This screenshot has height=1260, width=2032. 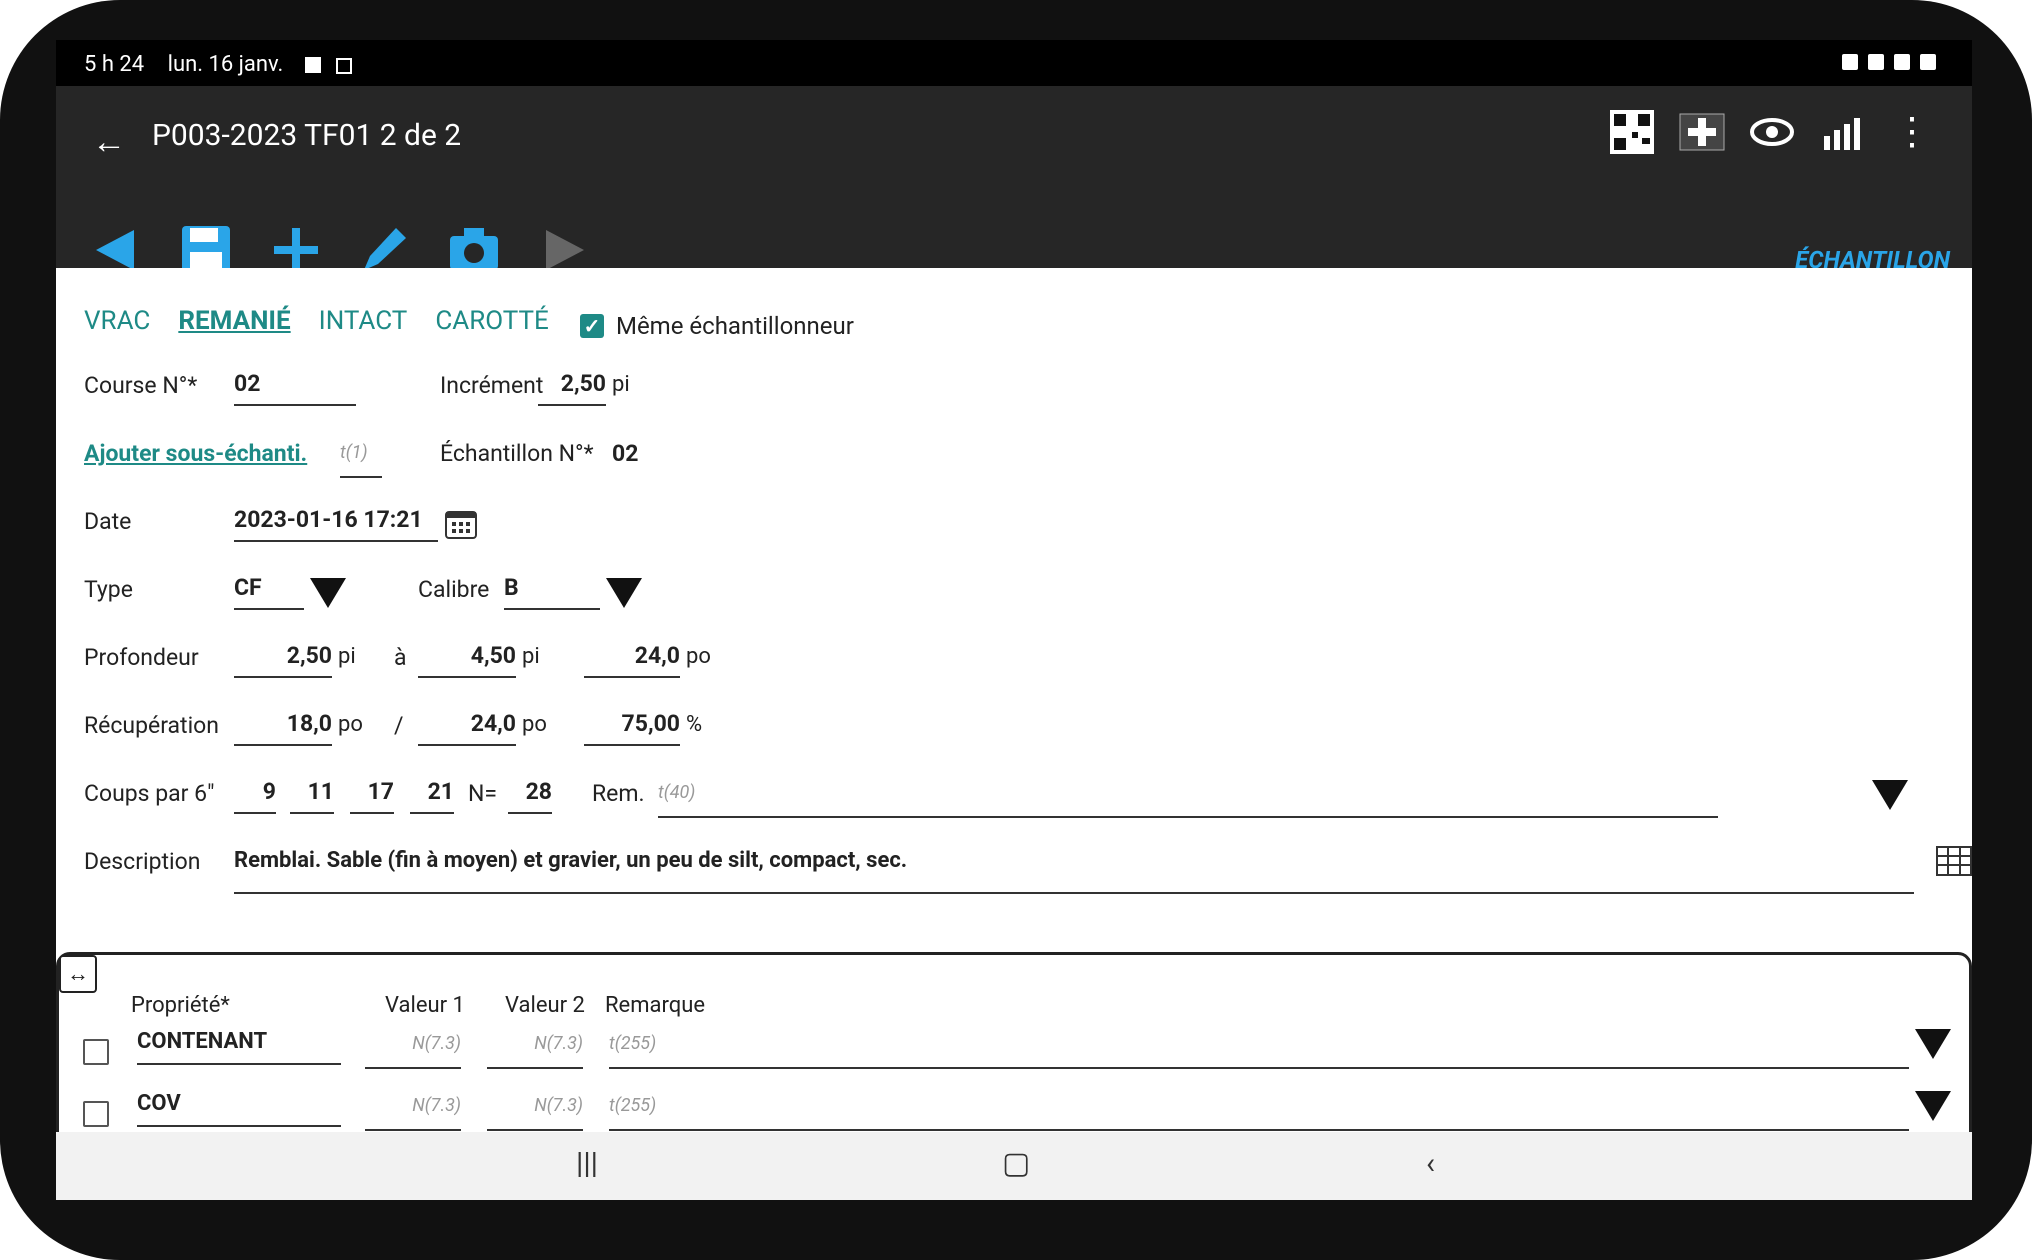 I want to click on more-vert-icon: ⋮, so click(x=1912, y=132).